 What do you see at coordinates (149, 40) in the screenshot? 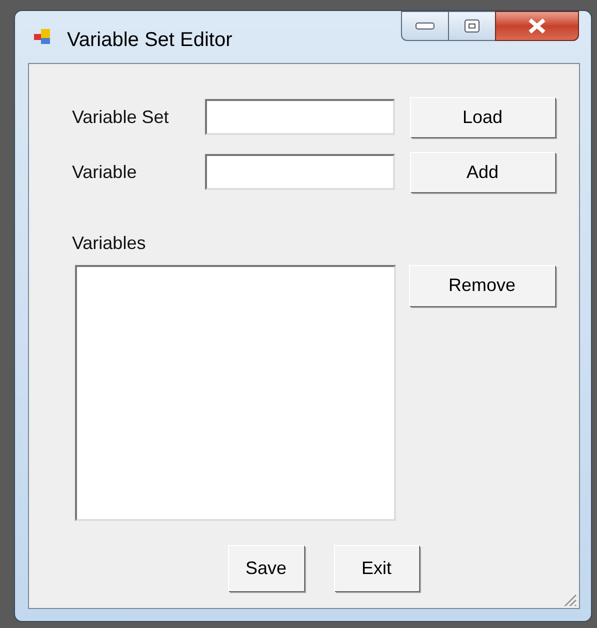
I see `window-title: Variable Set Editor` at bounding box center [149, 40].